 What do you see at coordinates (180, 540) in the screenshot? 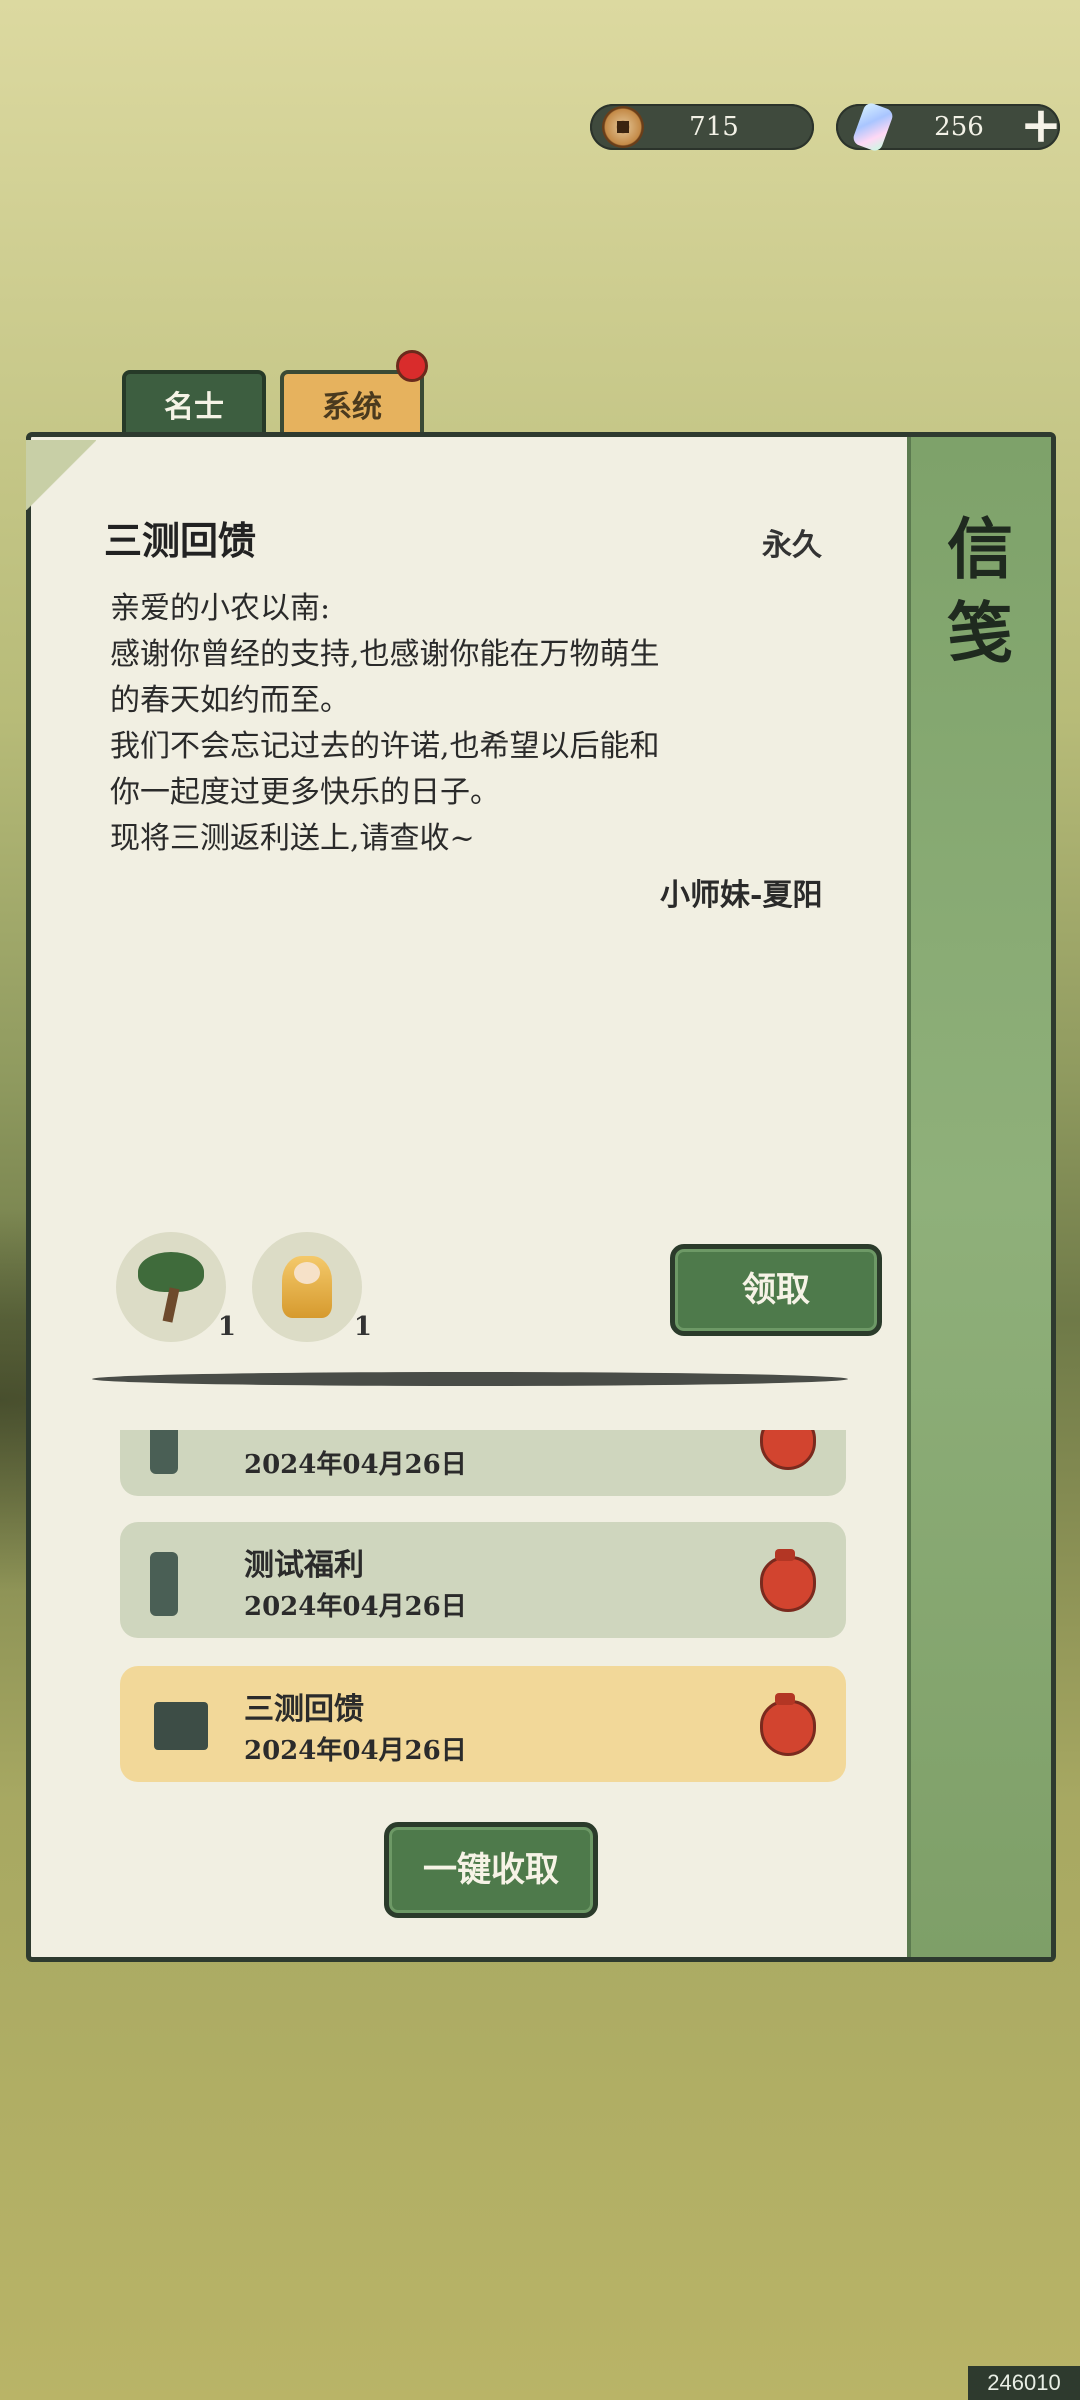
I see `mail-title: 三测回馈` at bounding box center [180, 540].